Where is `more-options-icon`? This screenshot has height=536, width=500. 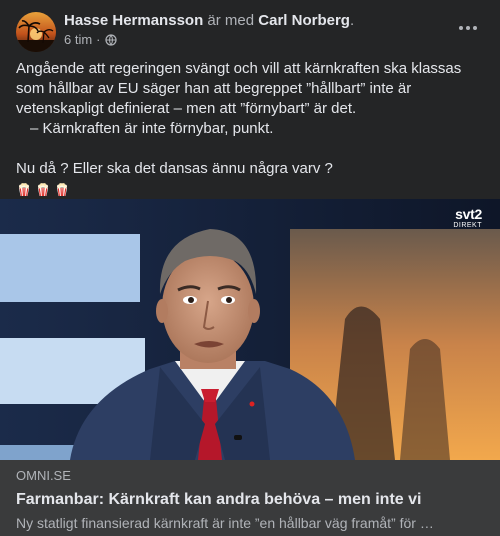
more-options-icon is located at coordinates (468, 28).